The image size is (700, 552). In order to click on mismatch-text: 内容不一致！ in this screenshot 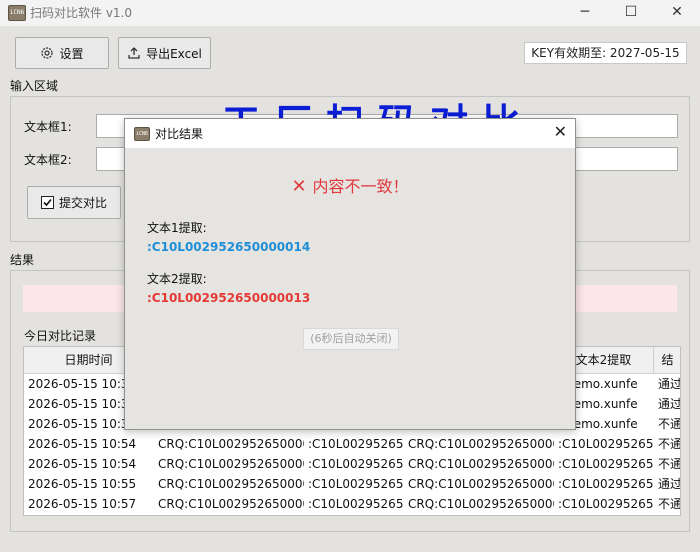, I will do `click(360, 186)`.